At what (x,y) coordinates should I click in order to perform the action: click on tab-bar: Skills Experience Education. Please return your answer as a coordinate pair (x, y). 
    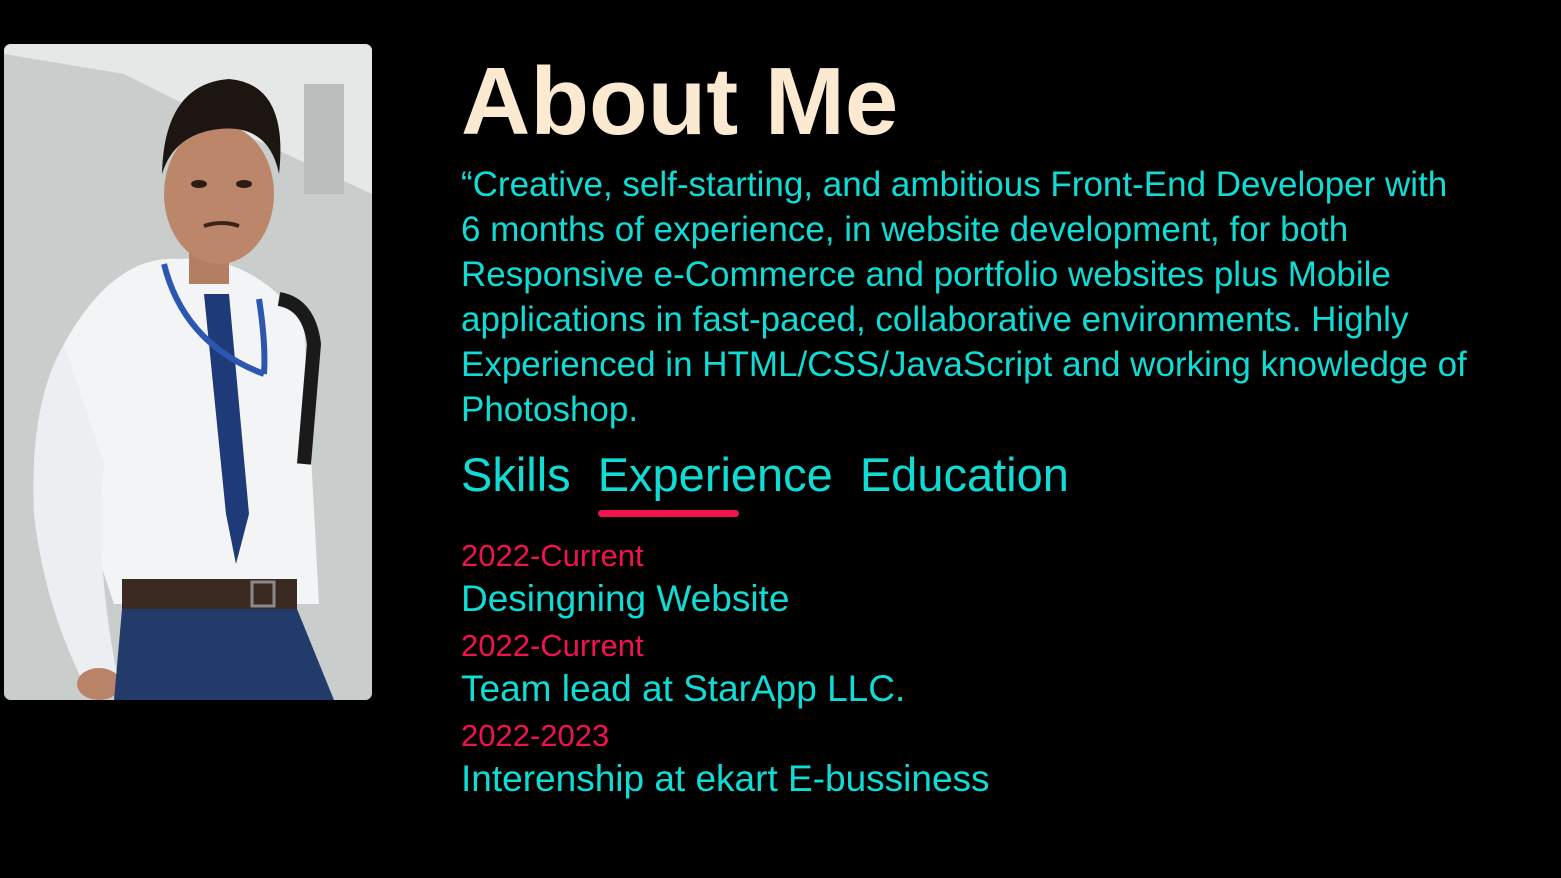
    Looking at the image, I should click on (991, 482).